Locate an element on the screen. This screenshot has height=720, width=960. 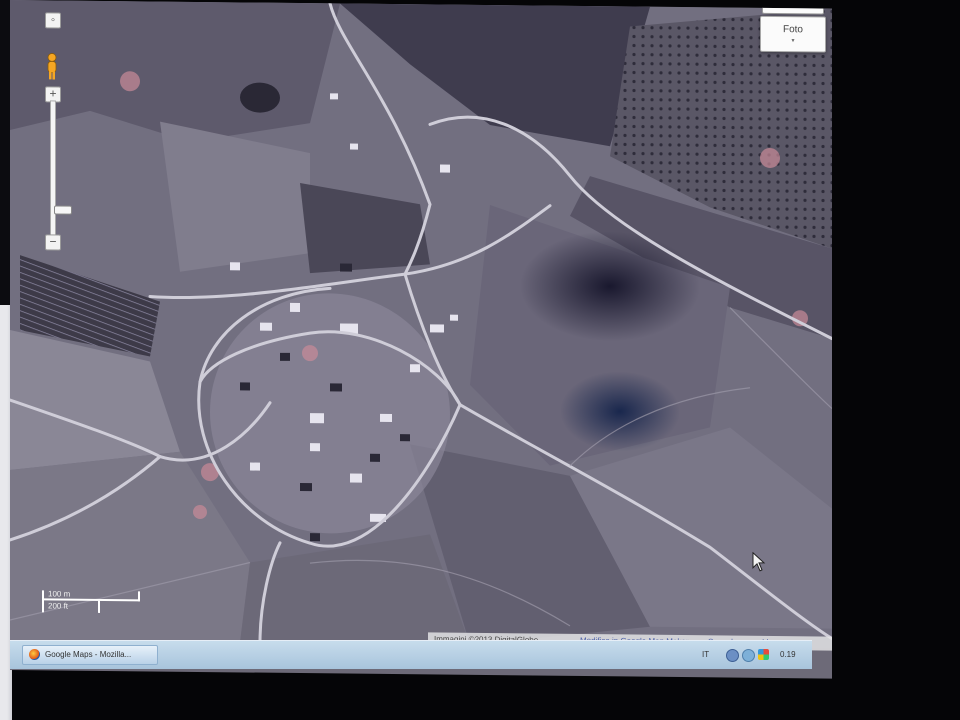
zoom-slider-track is located at coordinates (61, 171).